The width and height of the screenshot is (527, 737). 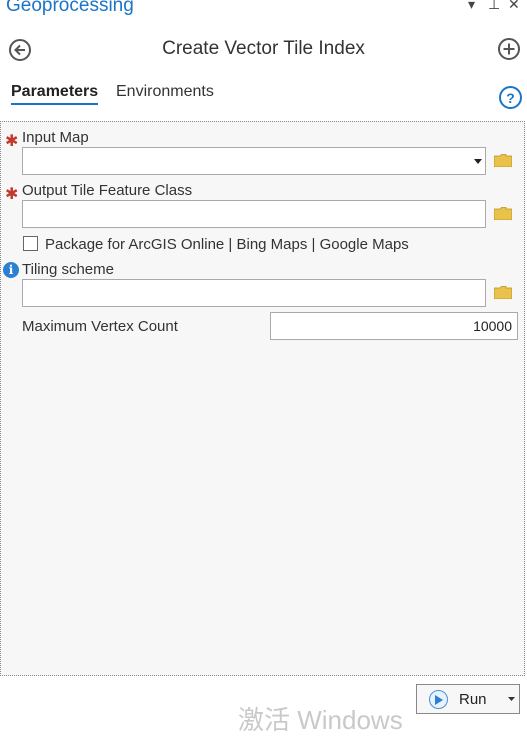 I want to click on max-vertex-value: 10000, so click(x=492, y=326).